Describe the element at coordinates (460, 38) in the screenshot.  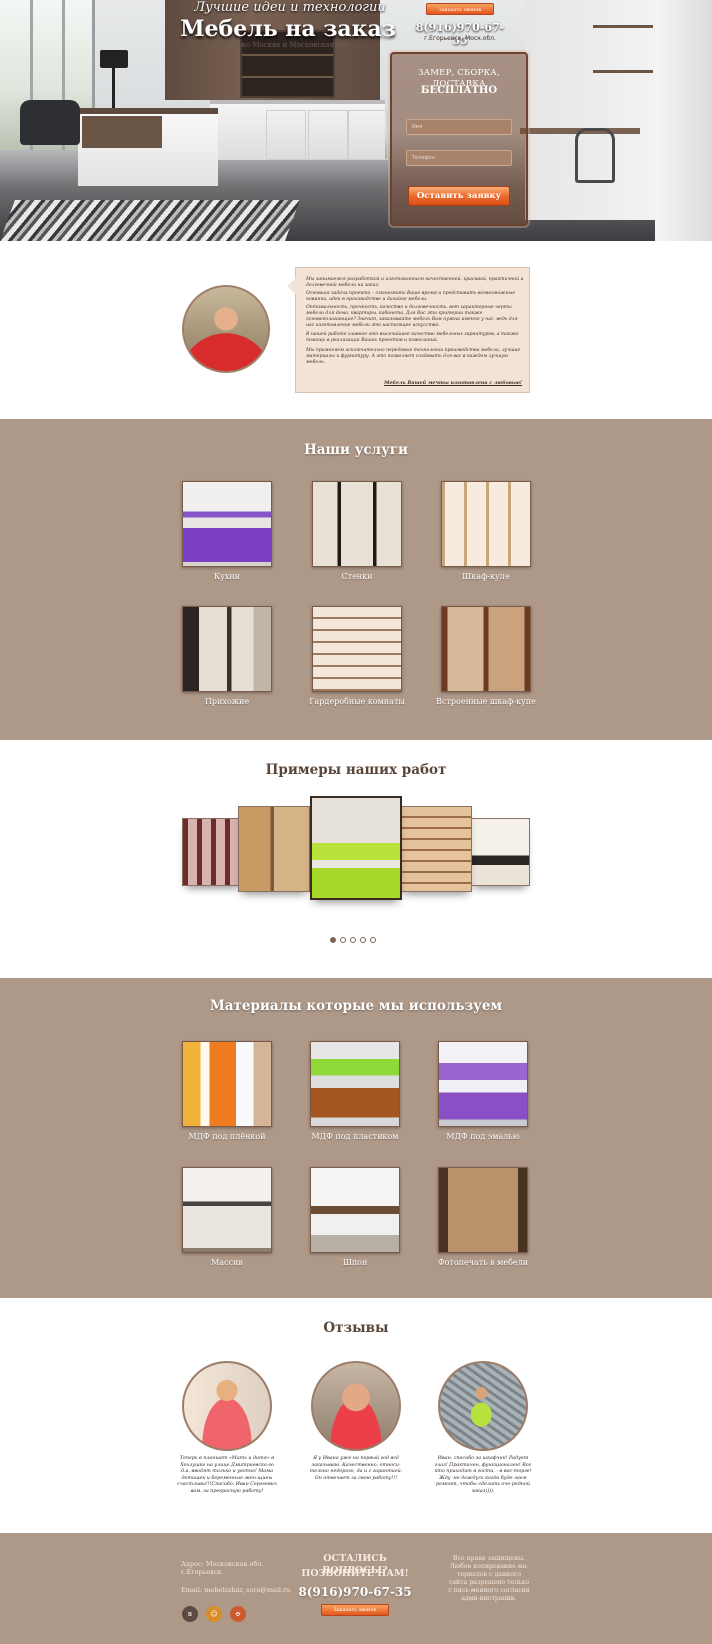
I see `header-city: г.Егорьевск, Моск.обл.` at that location.